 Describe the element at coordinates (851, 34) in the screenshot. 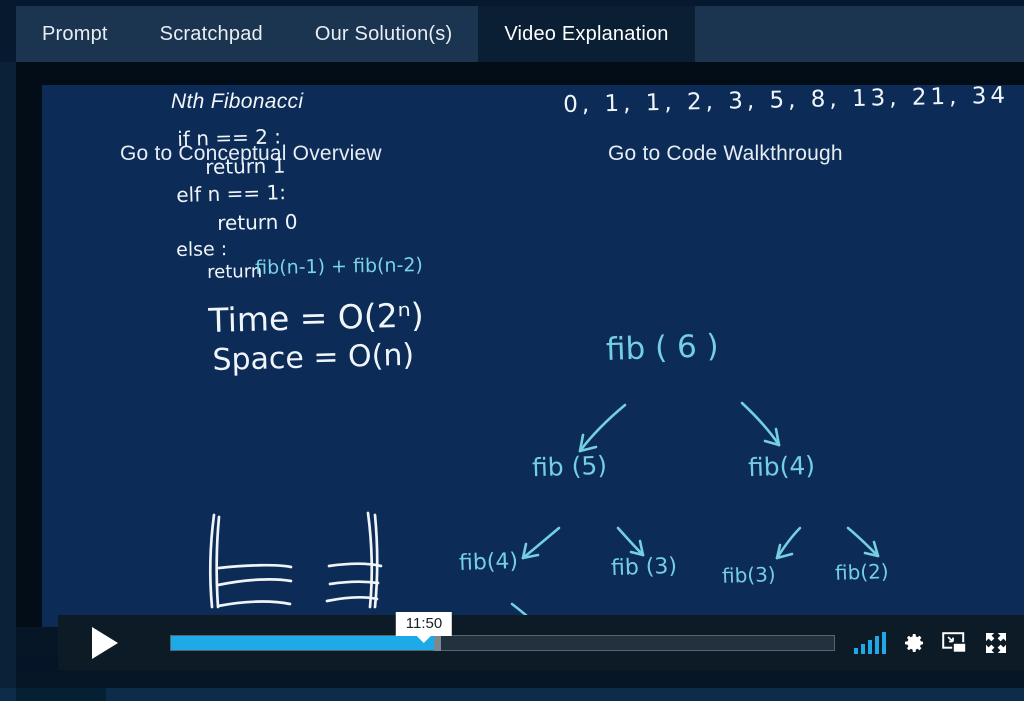

I see `tabbar-background` at that location.